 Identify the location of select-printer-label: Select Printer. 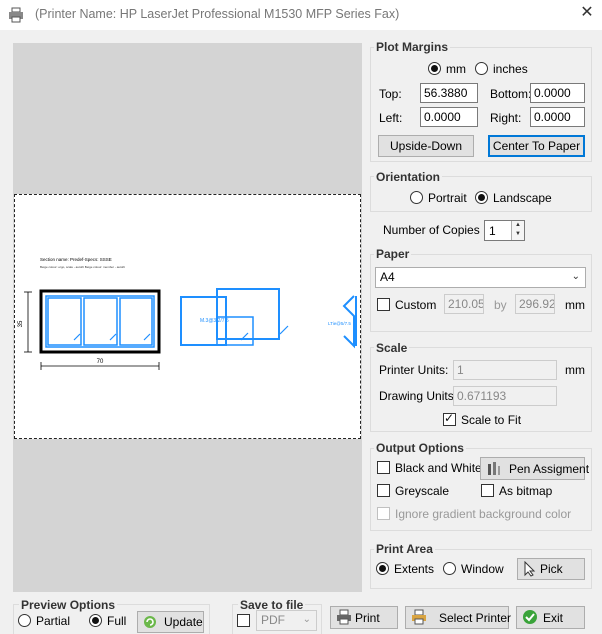
(475, 618).